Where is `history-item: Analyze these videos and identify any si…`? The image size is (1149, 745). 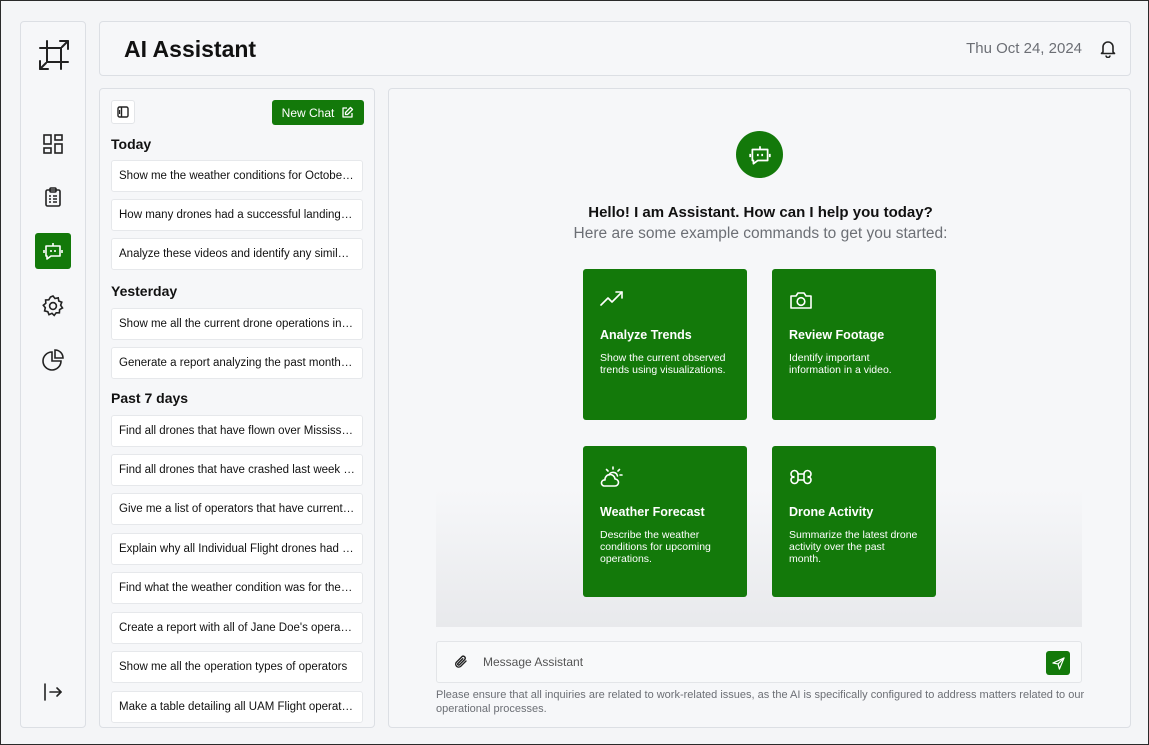
history-item: Analyze these videos and identify any si… is located at coordinates (237, 254).